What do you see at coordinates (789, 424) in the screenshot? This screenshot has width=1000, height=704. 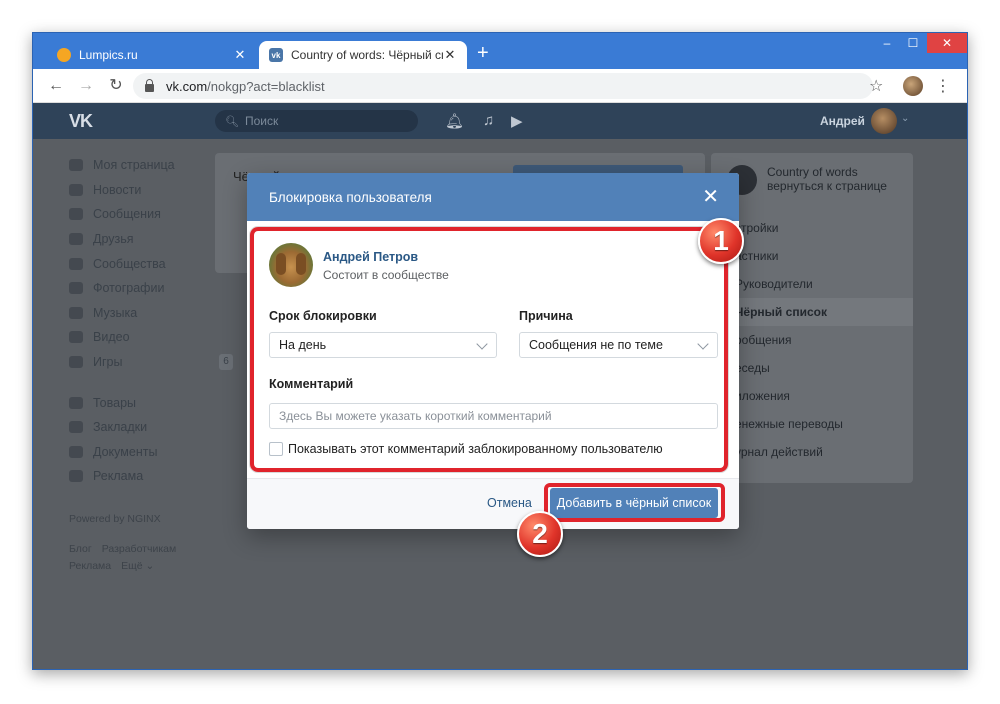 I see `right-menu-item: енежные переводы` at bounding box center [789, 424].